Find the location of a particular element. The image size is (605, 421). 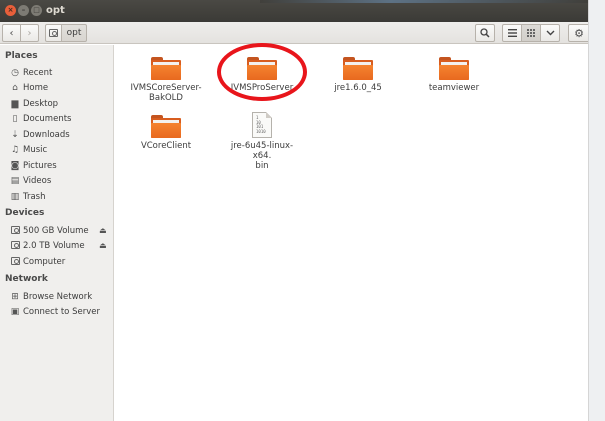

sidebar-item-browse-network: ⊞ Browse Network is located at coordinates (51, 297).